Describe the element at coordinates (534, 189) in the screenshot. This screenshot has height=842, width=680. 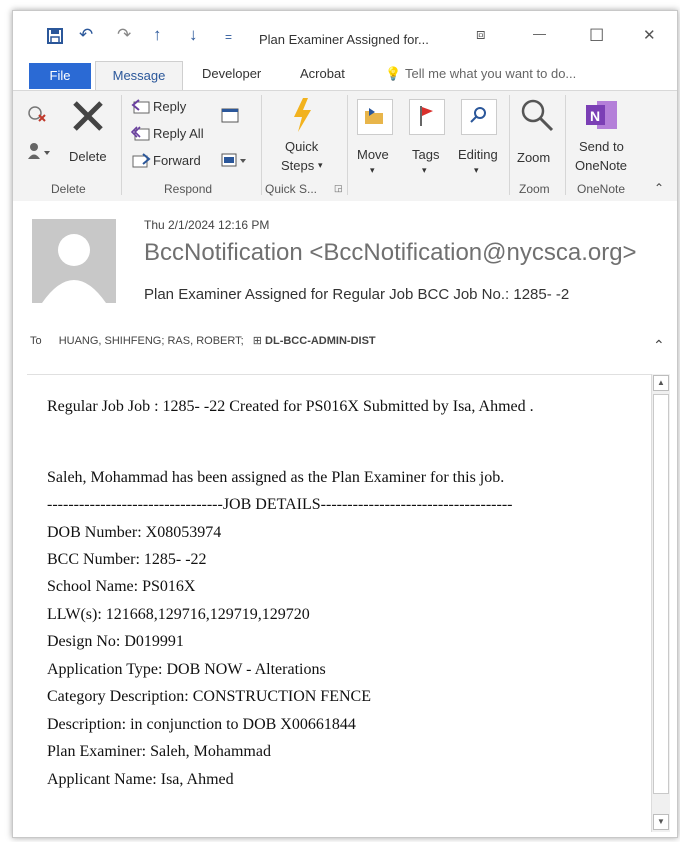
I see `group-label-zoom: Zoom` at that location.